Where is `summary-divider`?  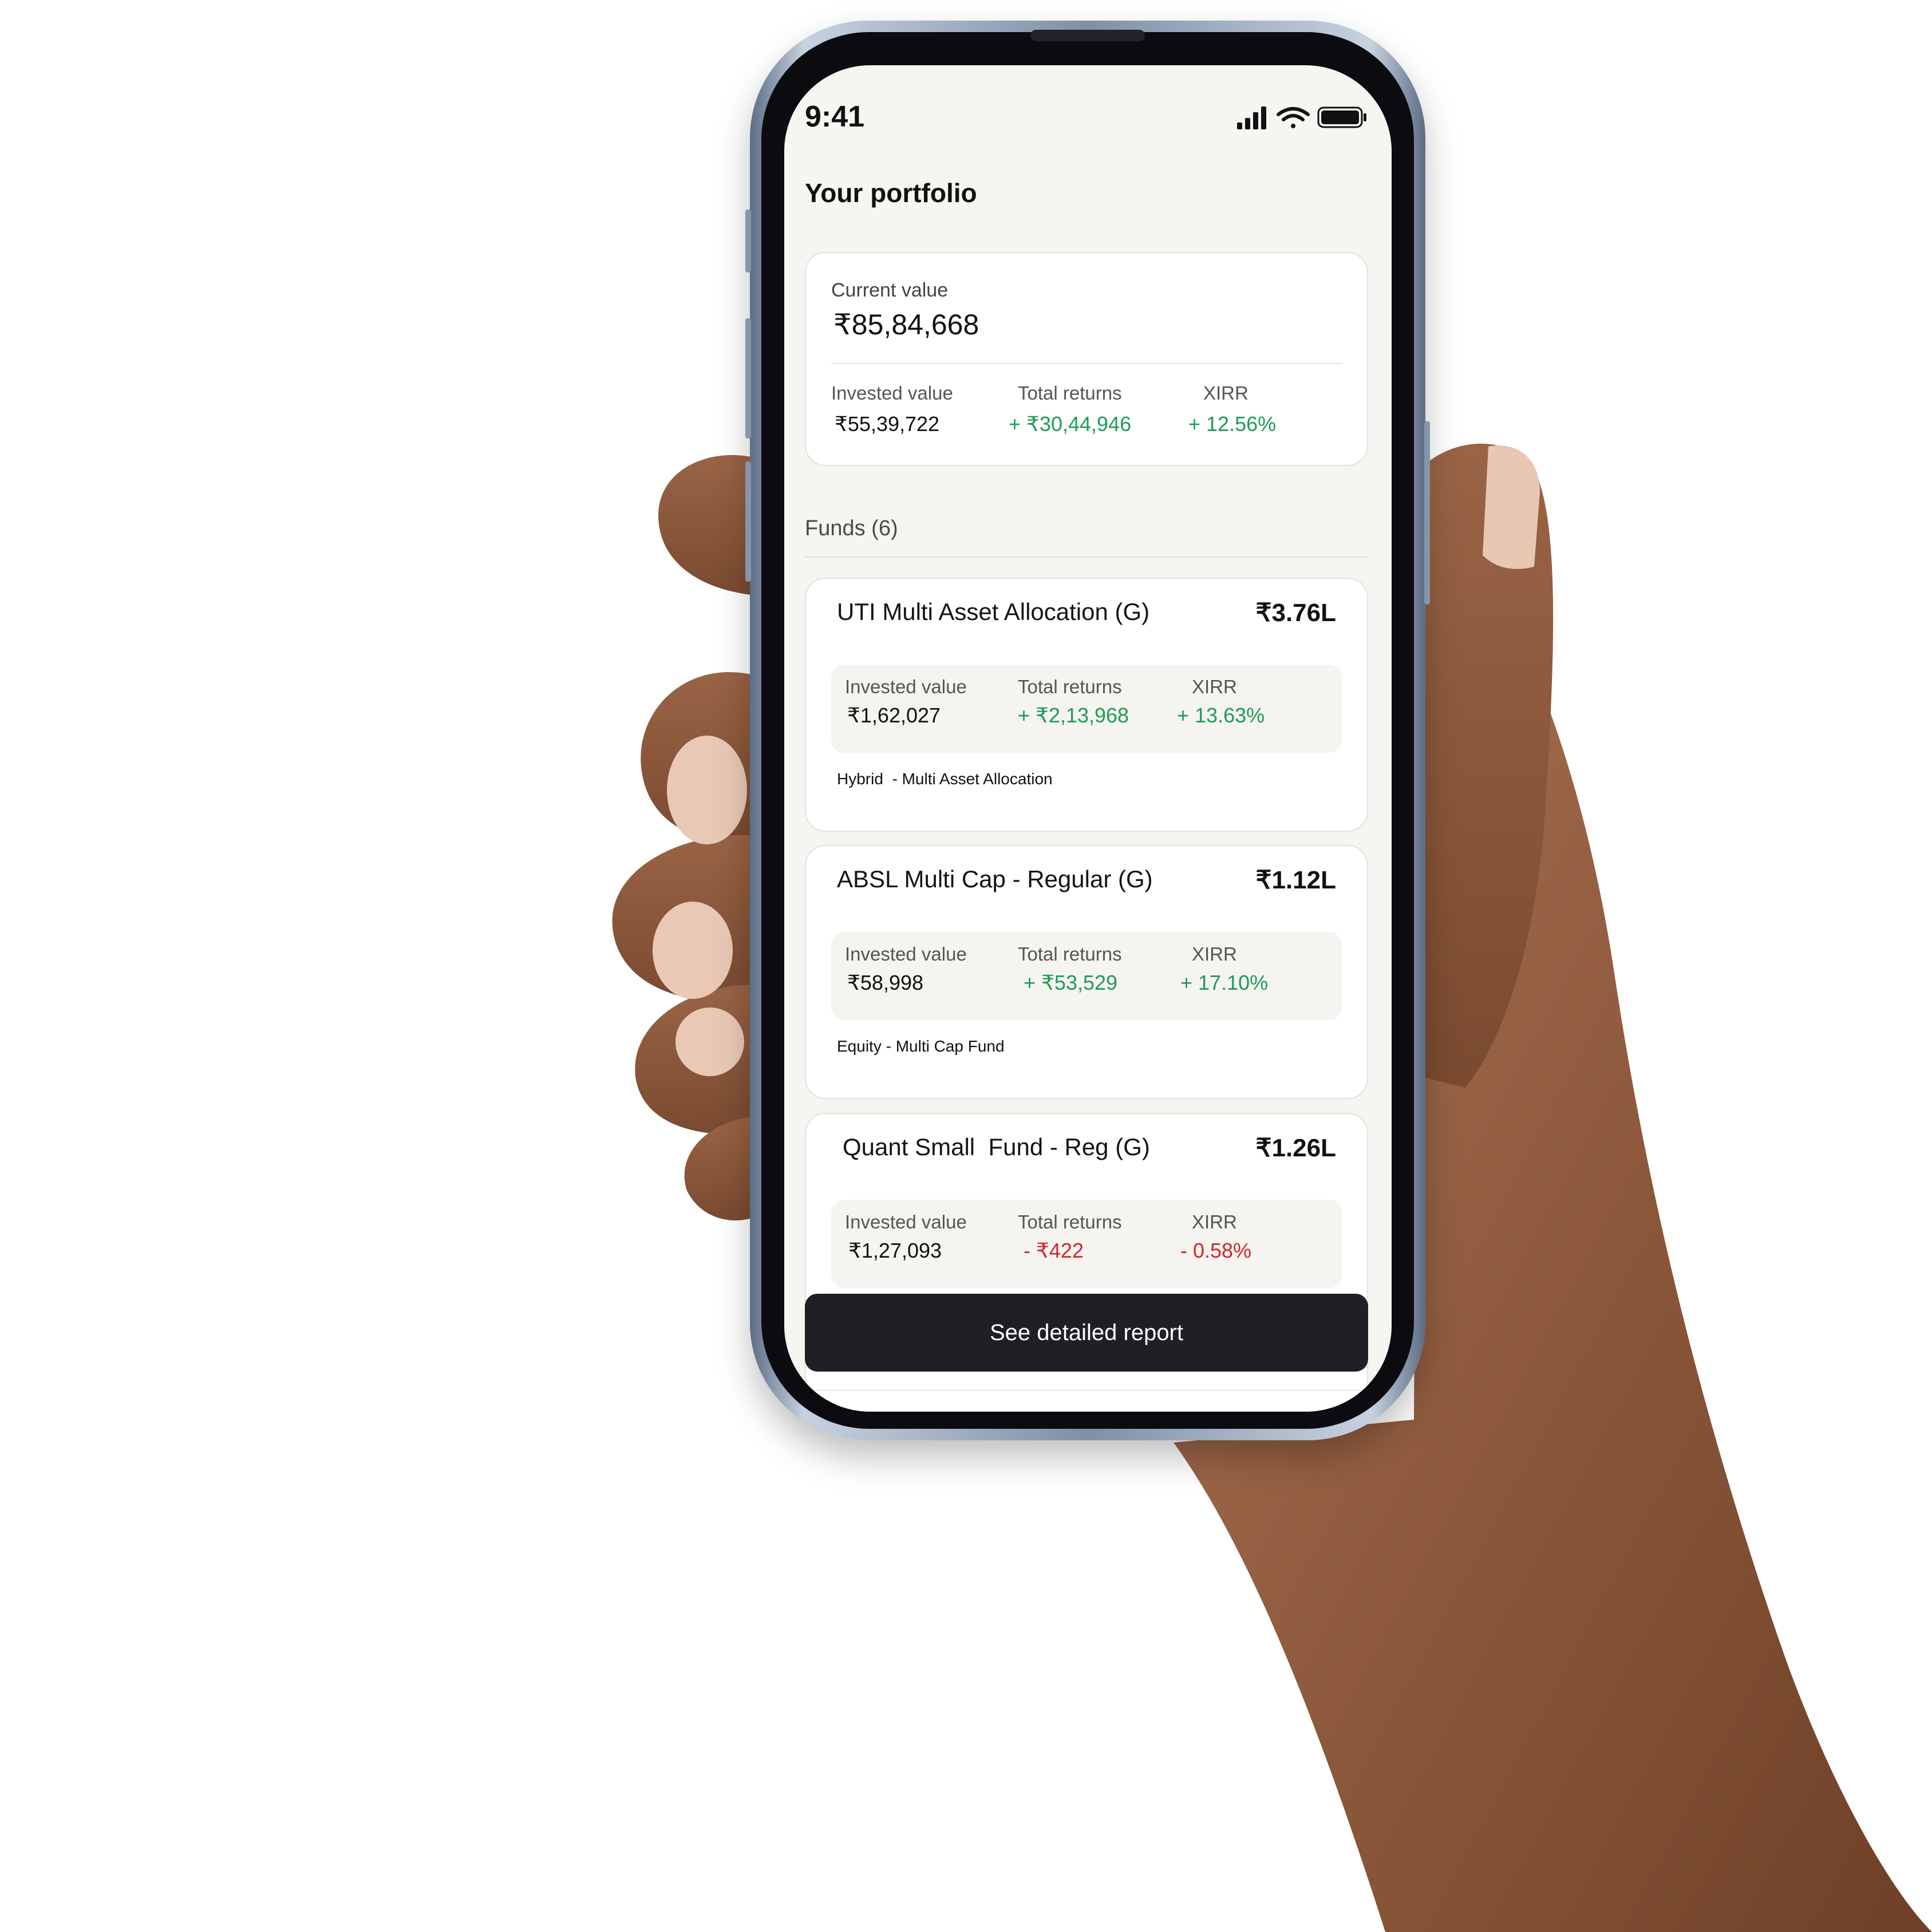
summary-divider is located at coordinates (1086, 363).